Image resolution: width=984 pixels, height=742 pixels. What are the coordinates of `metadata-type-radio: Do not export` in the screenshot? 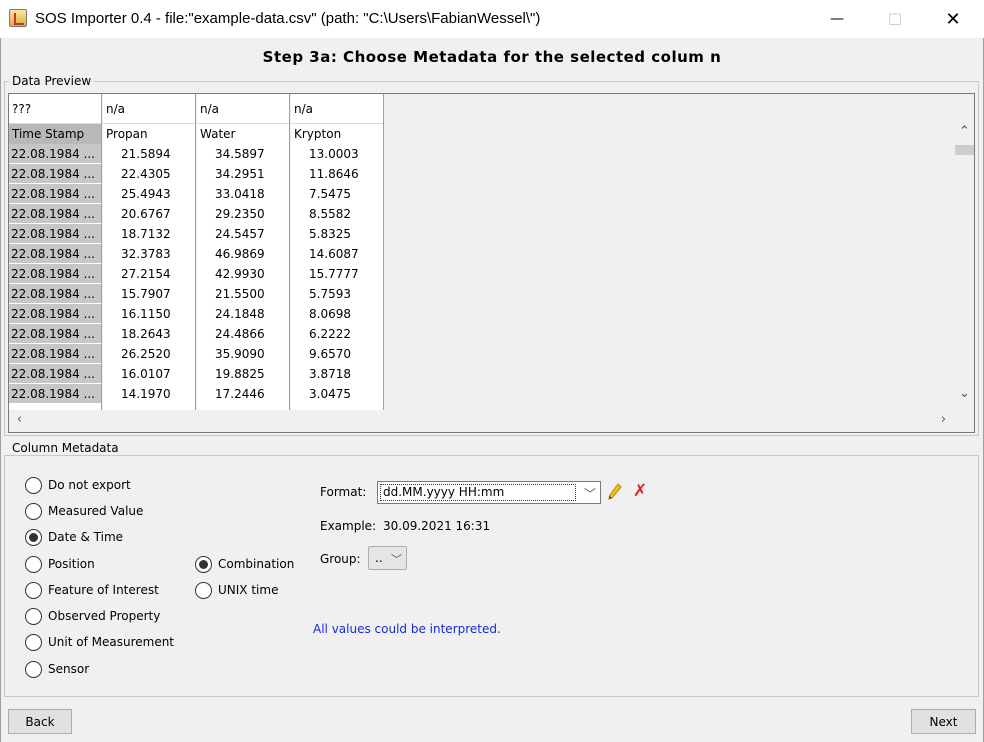 It's located at (78, 485).